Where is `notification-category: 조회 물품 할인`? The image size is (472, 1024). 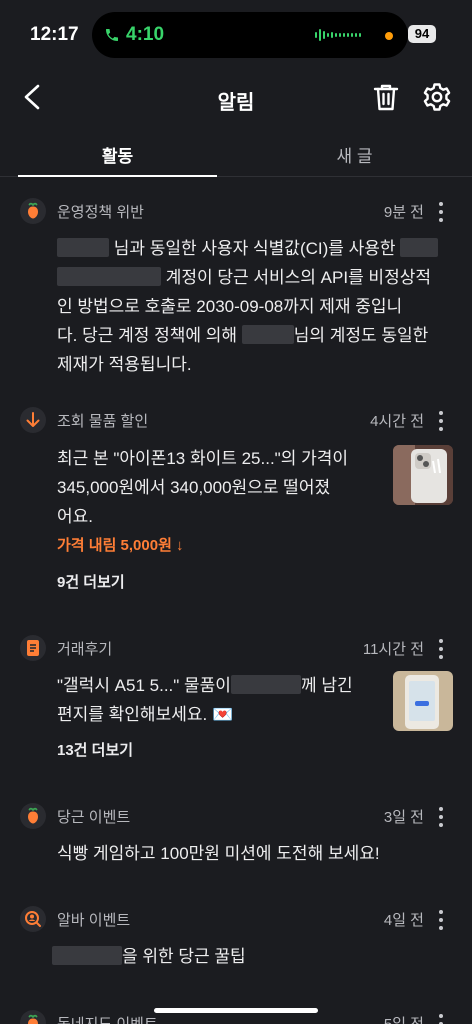 notification-category: 조회 물품 할인 is located at coordinates (103, 421).